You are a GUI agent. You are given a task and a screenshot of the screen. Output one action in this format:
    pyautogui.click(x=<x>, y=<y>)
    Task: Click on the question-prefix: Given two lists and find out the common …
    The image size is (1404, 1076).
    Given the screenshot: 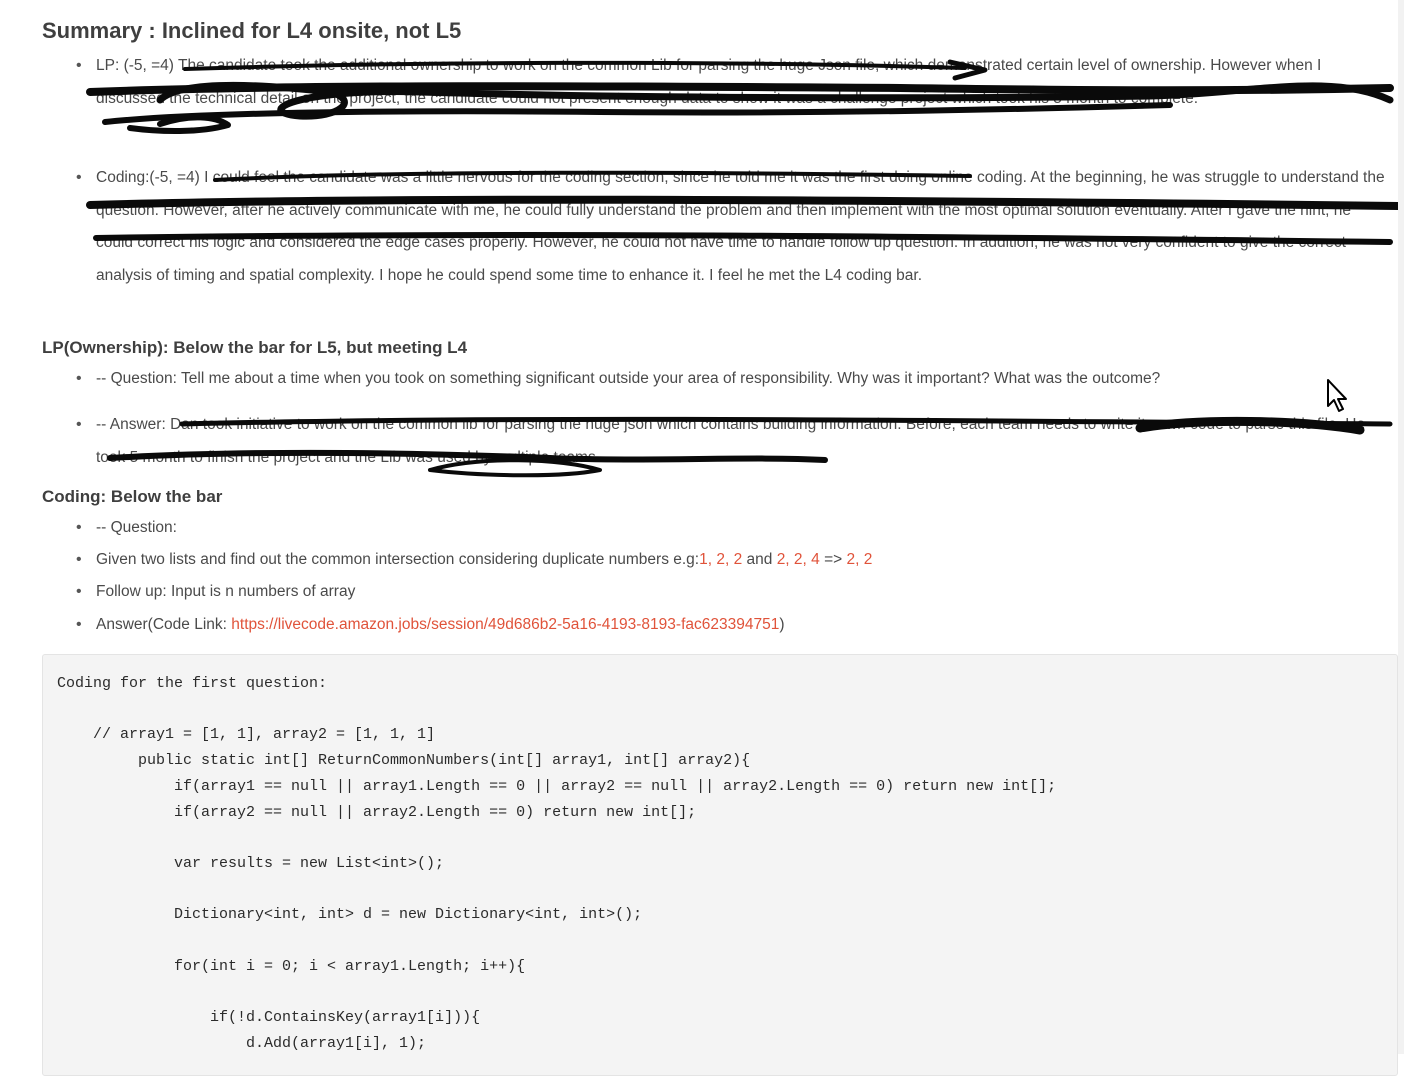 What is the action you would take?
    pyautogui.click(x=398, y=559)
    